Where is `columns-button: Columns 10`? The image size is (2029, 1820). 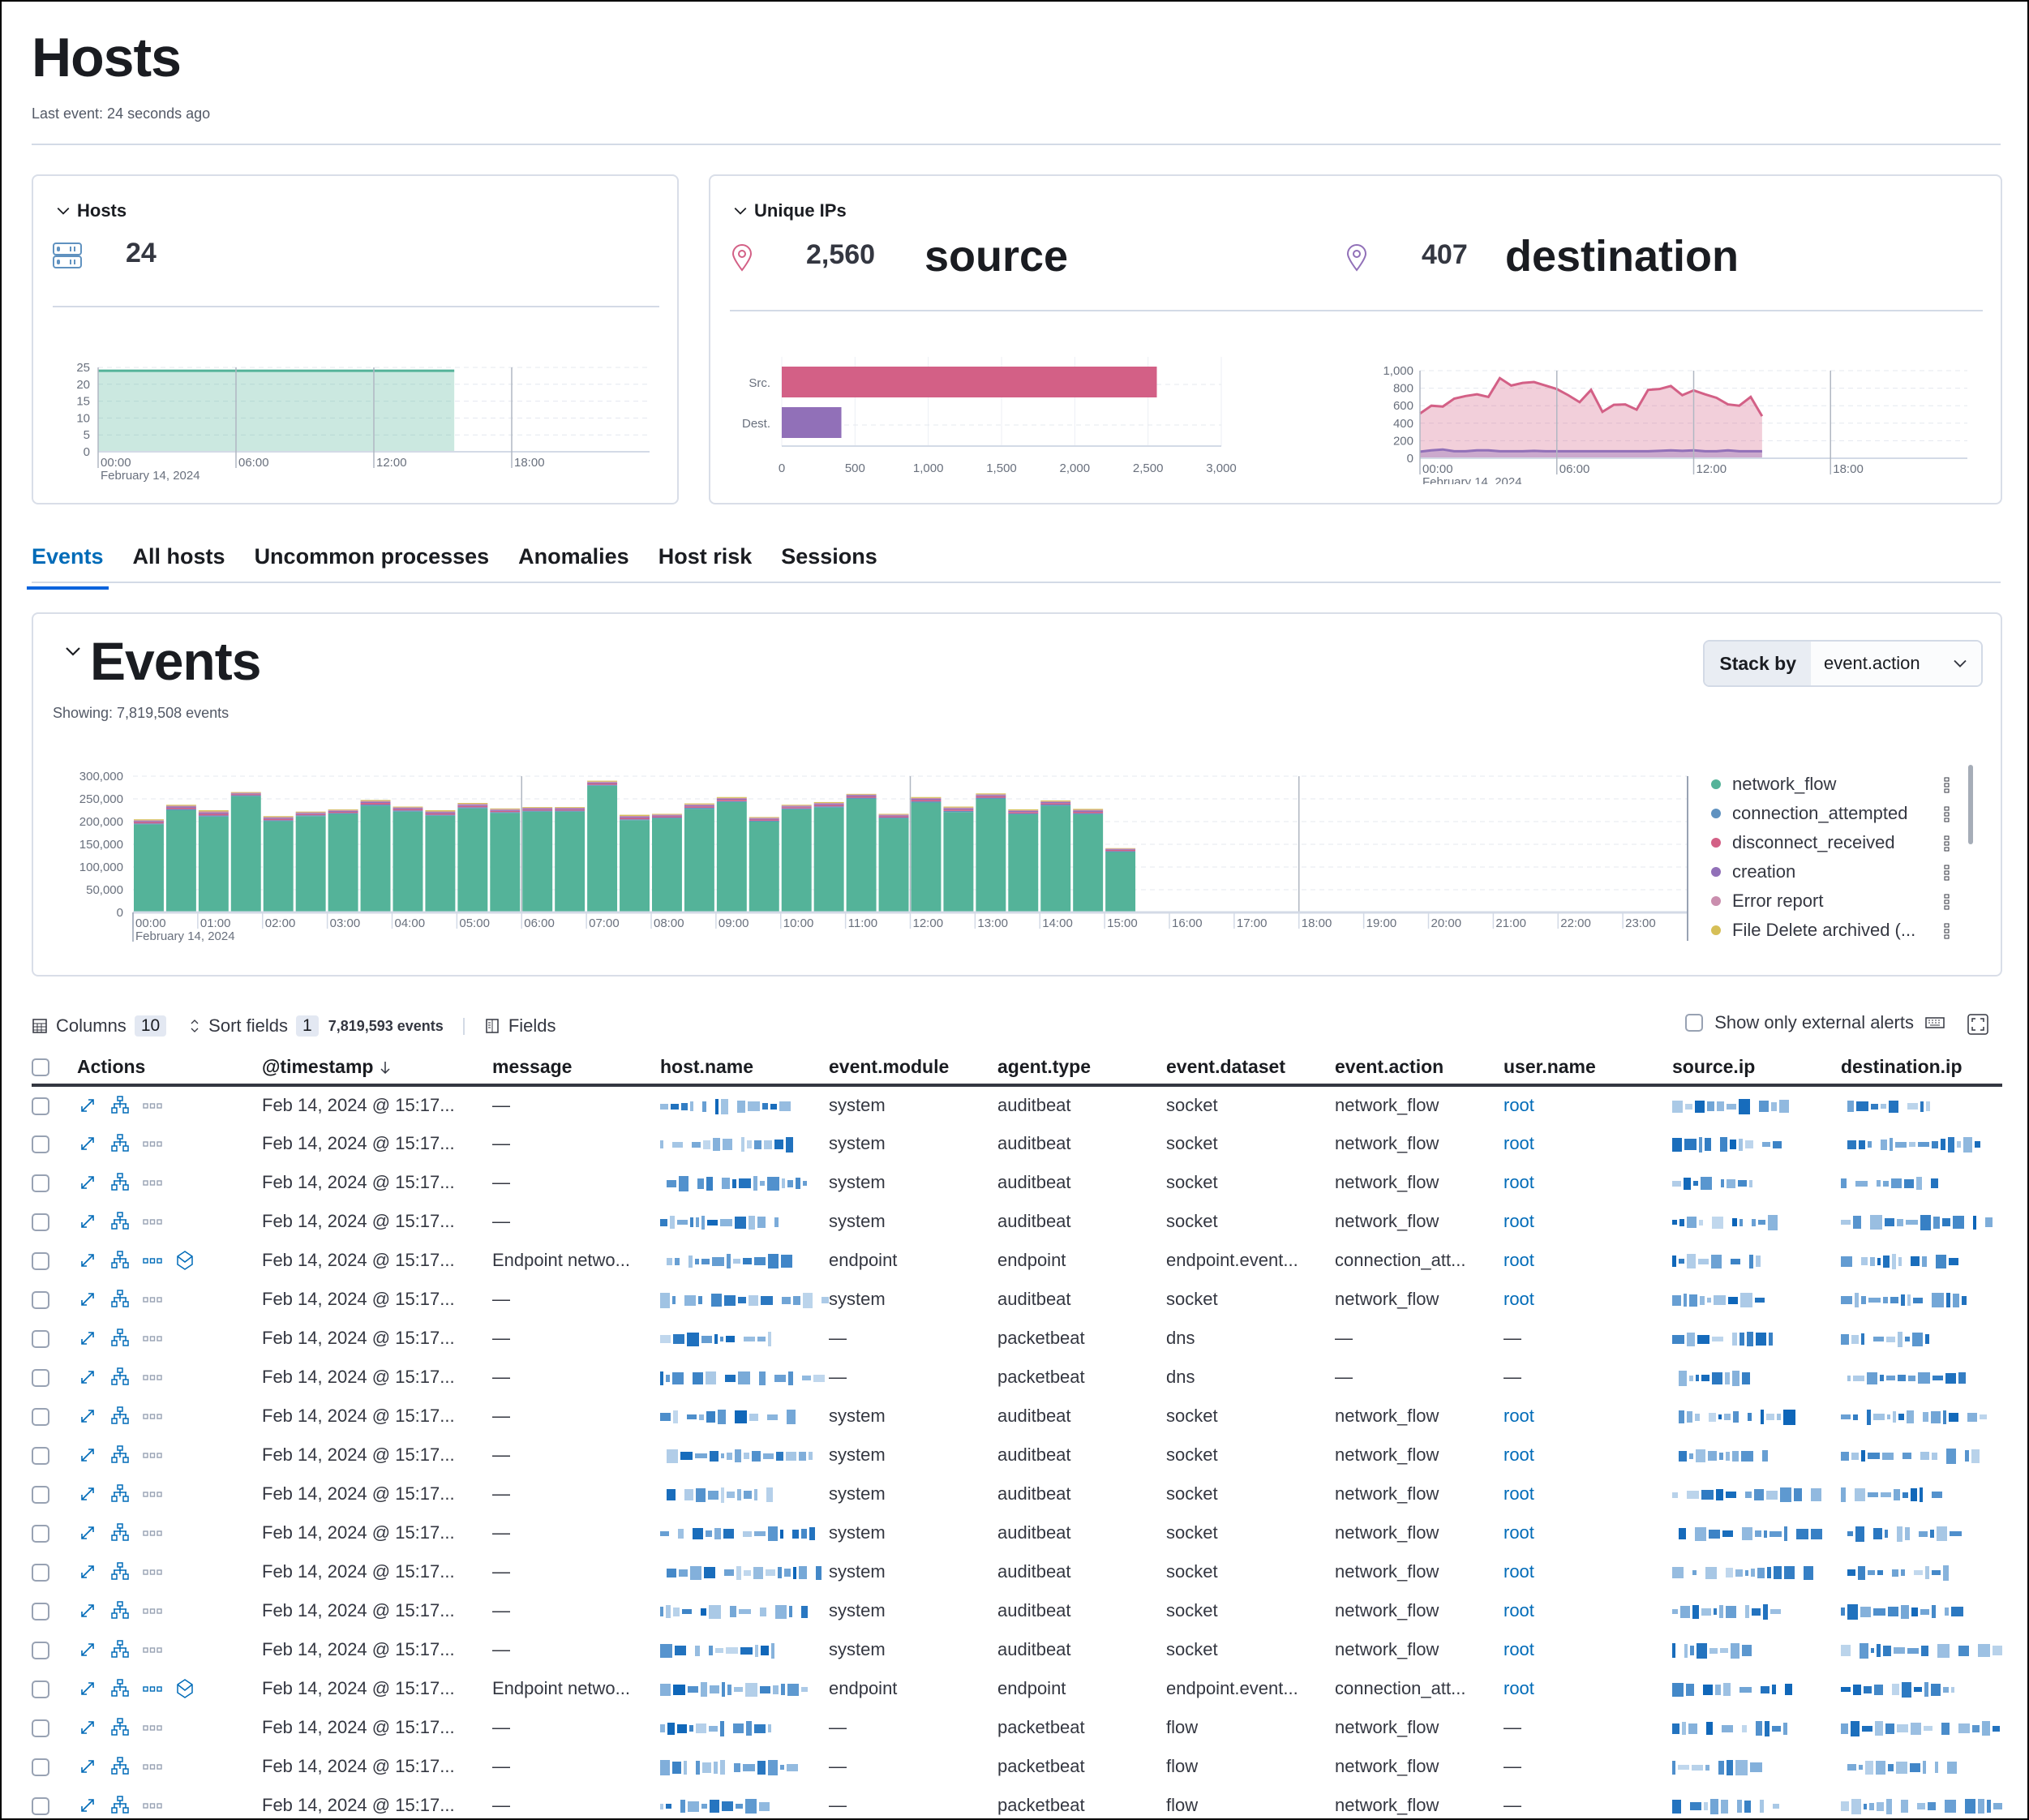
columns-button: Columns 10 is located at coordinates (99, 1026).